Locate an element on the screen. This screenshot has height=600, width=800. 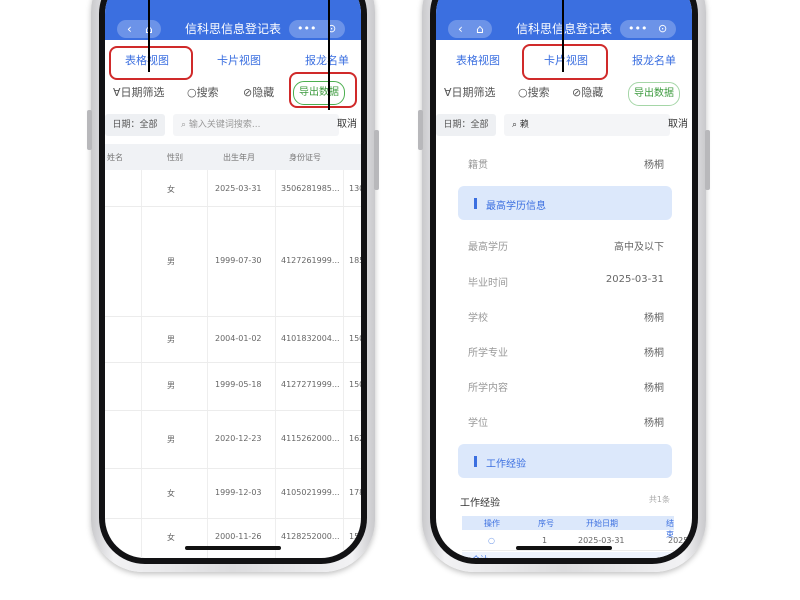
field-label: 学校 is located at coordinates (478, 318).